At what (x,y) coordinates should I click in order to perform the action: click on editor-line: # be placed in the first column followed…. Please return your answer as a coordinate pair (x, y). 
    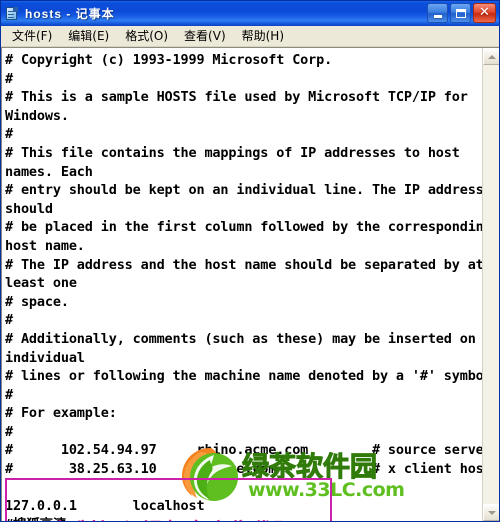
    Looking at the image, I should click on (243, 227).